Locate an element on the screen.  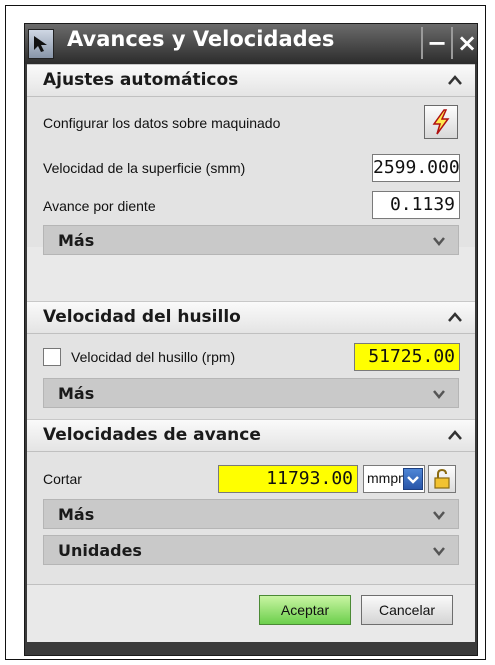
section-title-auto: Ajustes automáticos is located at coordinates (141, 80).